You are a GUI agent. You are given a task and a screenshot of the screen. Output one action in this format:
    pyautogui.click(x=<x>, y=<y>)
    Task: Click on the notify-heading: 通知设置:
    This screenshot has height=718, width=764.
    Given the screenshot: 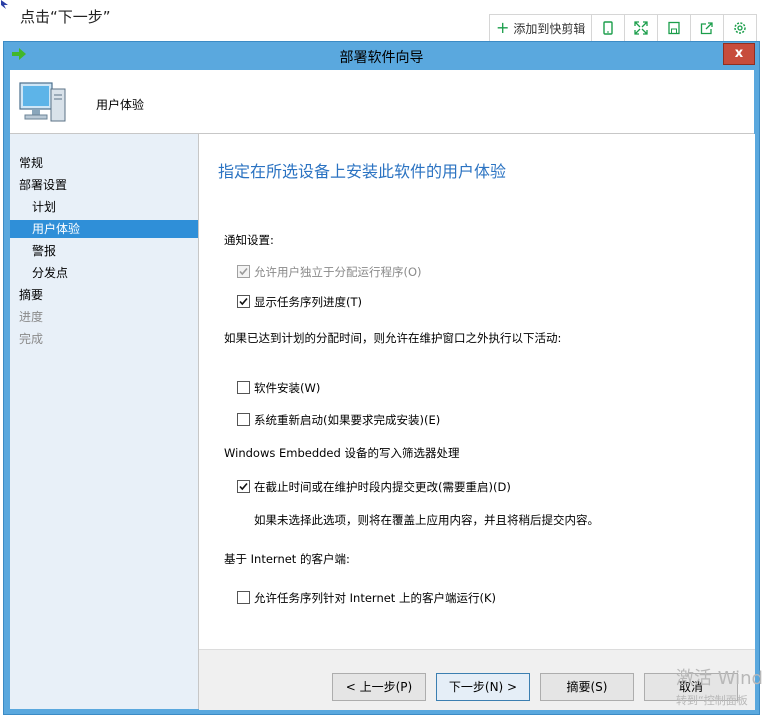 What is the action you would take?
    pyautogui.click(x=249, y=240)
    